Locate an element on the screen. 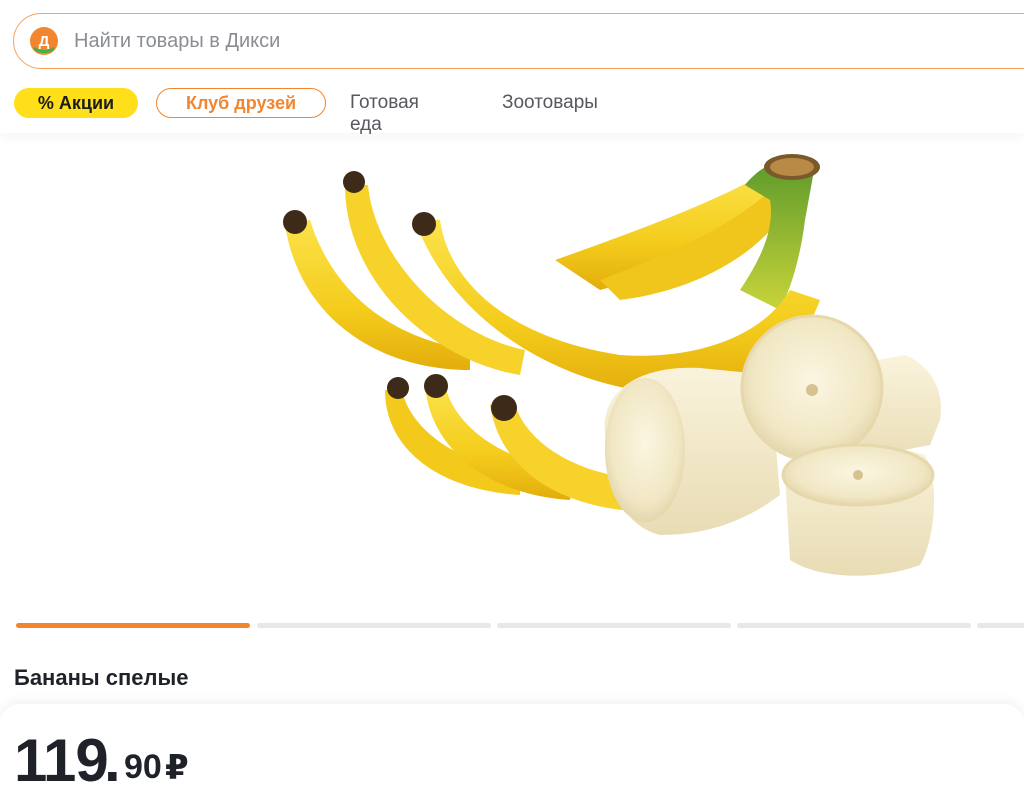 The height and width of the screenshot is (794, 1024). search-bar: Д Найти товары в Дикси is located at coordinates (518, 41).